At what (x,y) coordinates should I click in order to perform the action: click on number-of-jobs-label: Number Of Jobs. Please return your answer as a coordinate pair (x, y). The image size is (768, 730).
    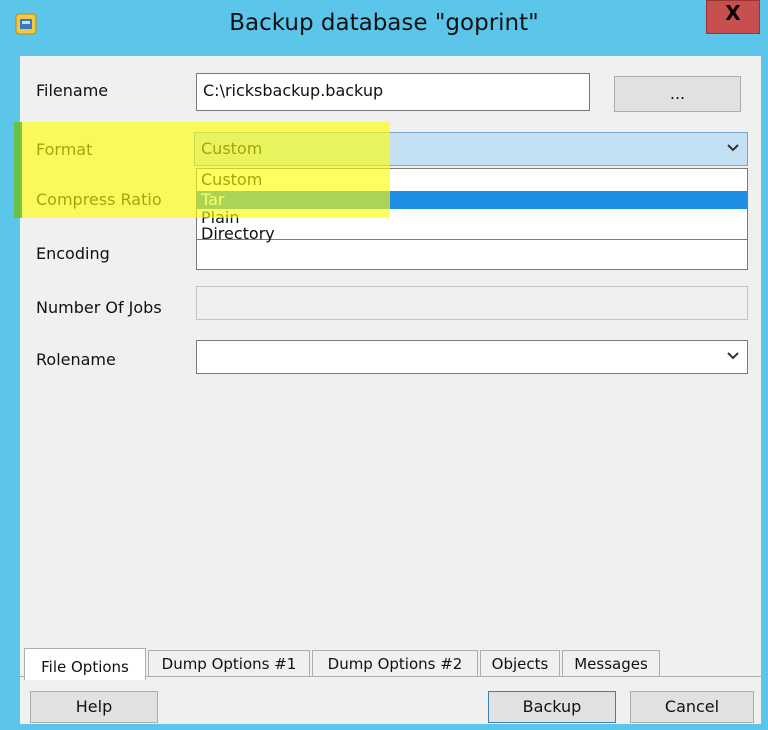
    Looking at the image, I should click on (99, 307).